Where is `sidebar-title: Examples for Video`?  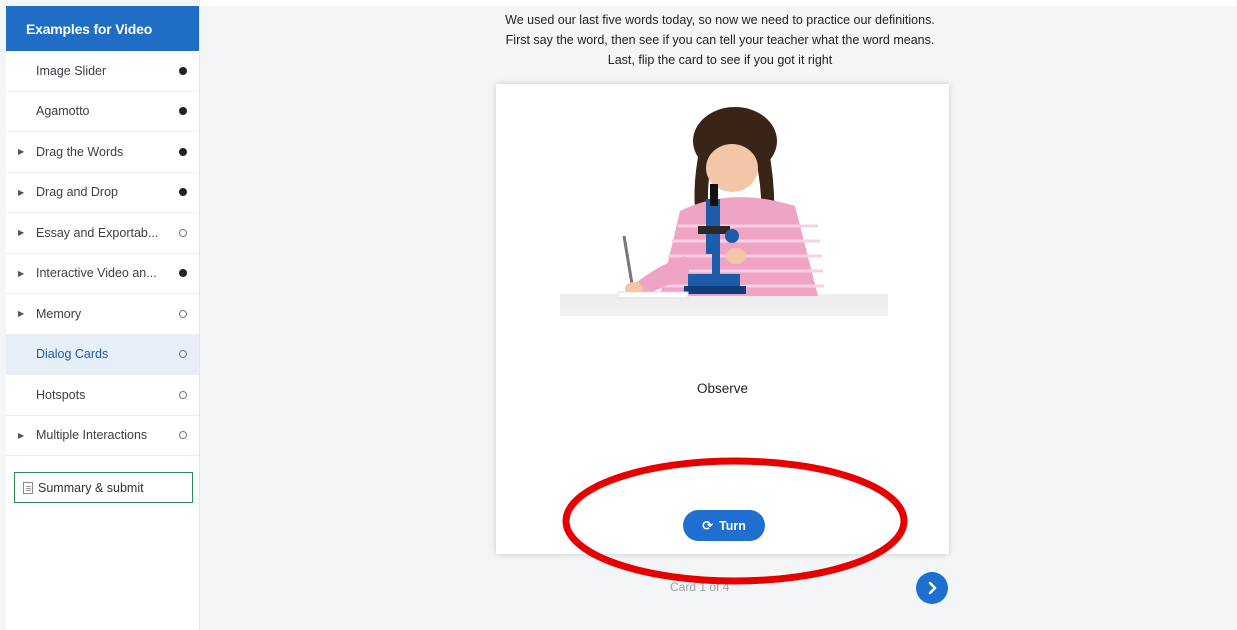 sidebar-title: Examples for Video is located at coordinates (102, 28).